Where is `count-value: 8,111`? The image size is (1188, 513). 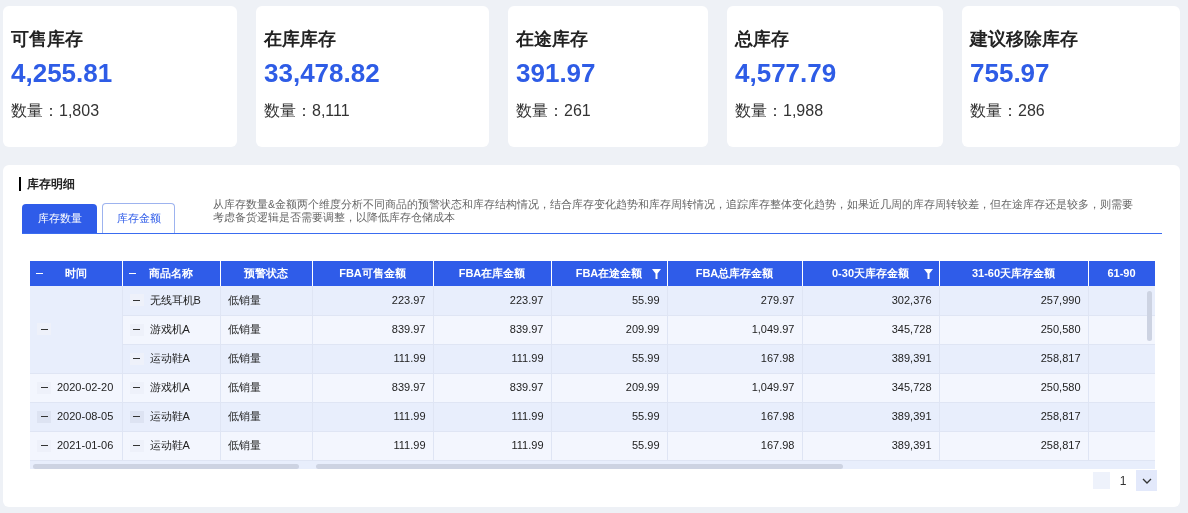
count-value: 8,111 is located at coordinates (331, 111).